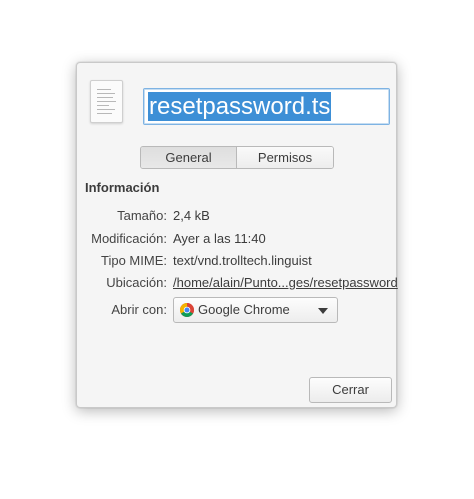  I want to click on open-with-value: Google Chrome, so click(244, 309).